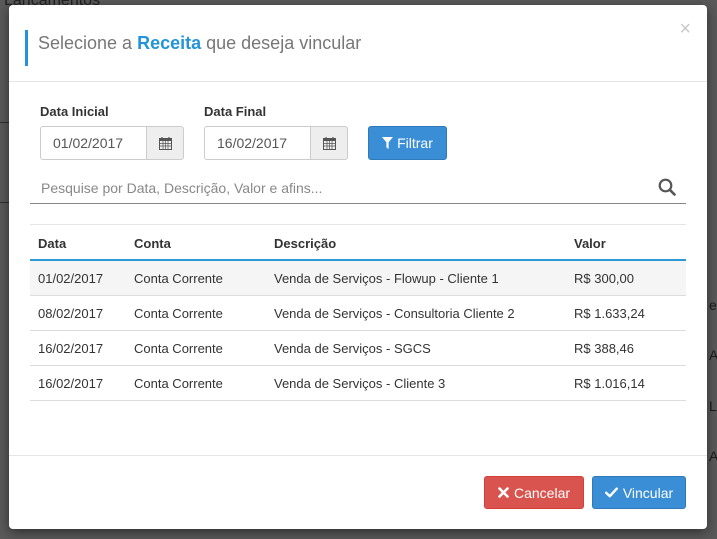 Image resolution: width=717 pixels, height=539 pixels. Describe the element at coordinates (340, 188) in the screenshot. I see `search-input` at that location.